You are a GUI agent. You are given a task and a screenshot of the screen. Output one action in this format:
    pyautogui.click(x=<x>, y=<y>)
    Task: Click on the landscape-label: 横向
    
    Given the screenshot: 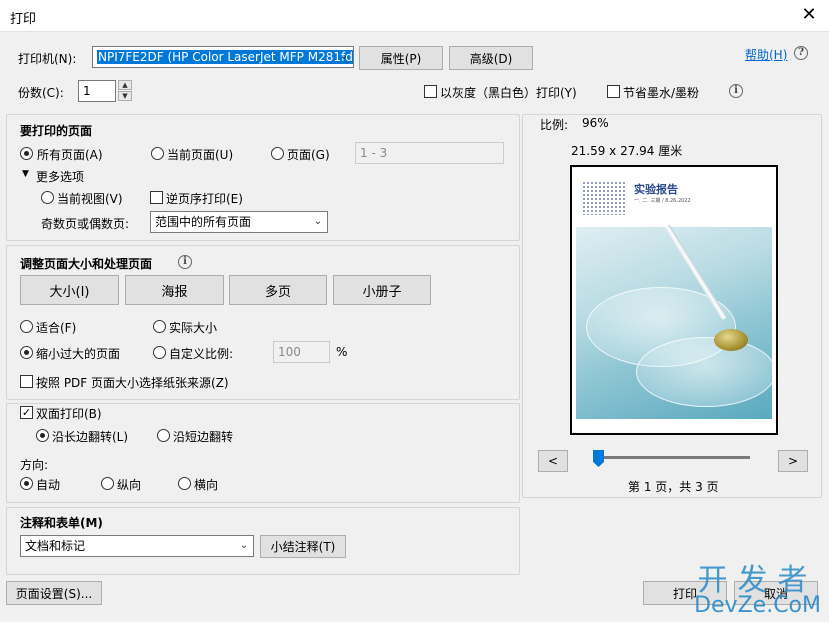 What is the action you would take?
    pyautogui.click(x=206, y=485)
    